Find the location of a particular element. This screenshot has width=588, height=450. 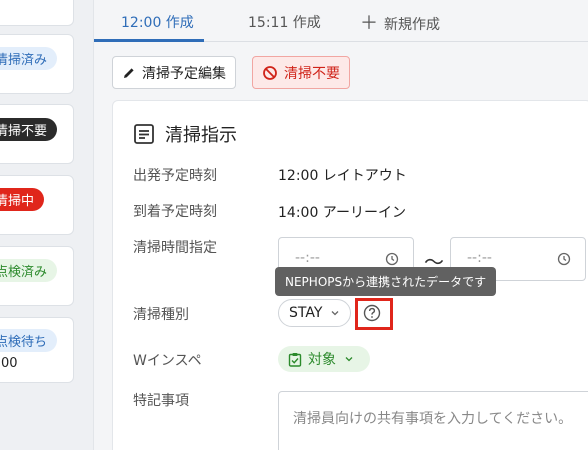

panel-title-text: 清掃指示 is located at coordinates (201, 135).